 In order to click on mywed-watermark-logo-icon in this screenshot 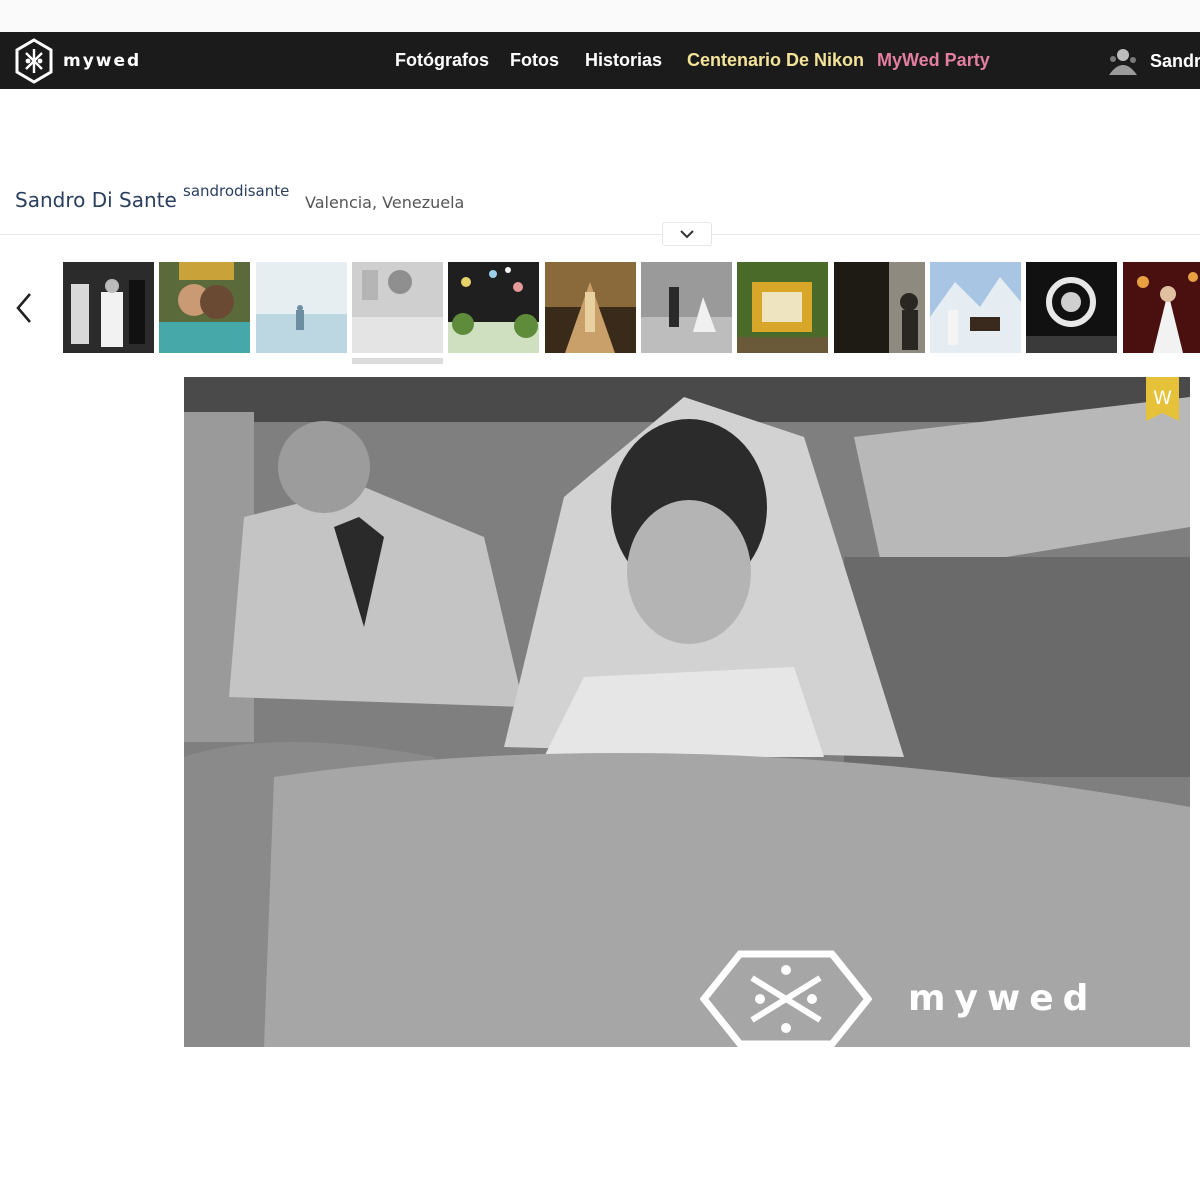, I will do `click(786, 999)`.